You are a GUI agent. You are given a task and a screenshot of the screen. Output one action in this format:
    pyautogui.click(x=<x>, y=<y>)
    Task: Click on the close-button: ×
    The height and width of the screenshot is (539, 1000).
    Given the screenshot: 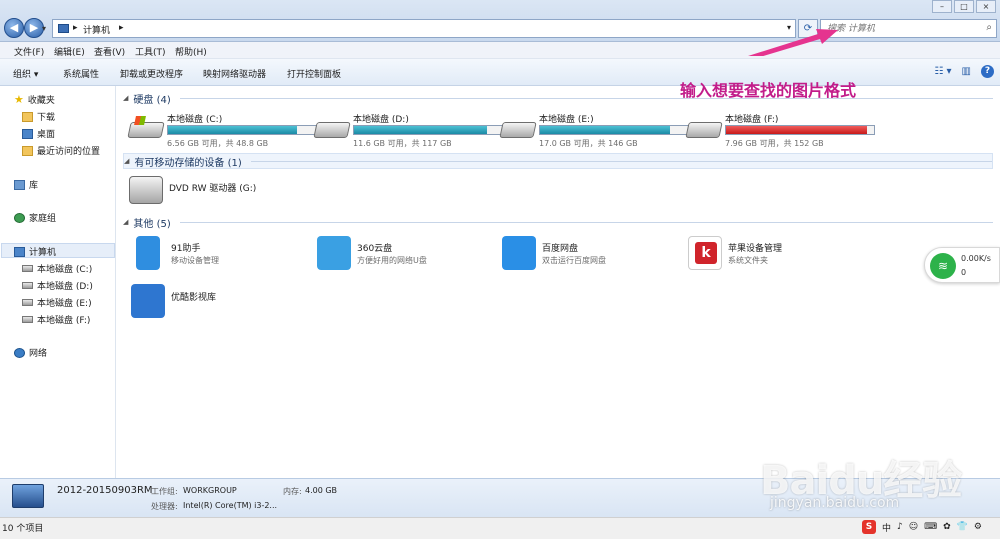 What is the action you would take?
    pyautogui.click(x=986, y=6)
    